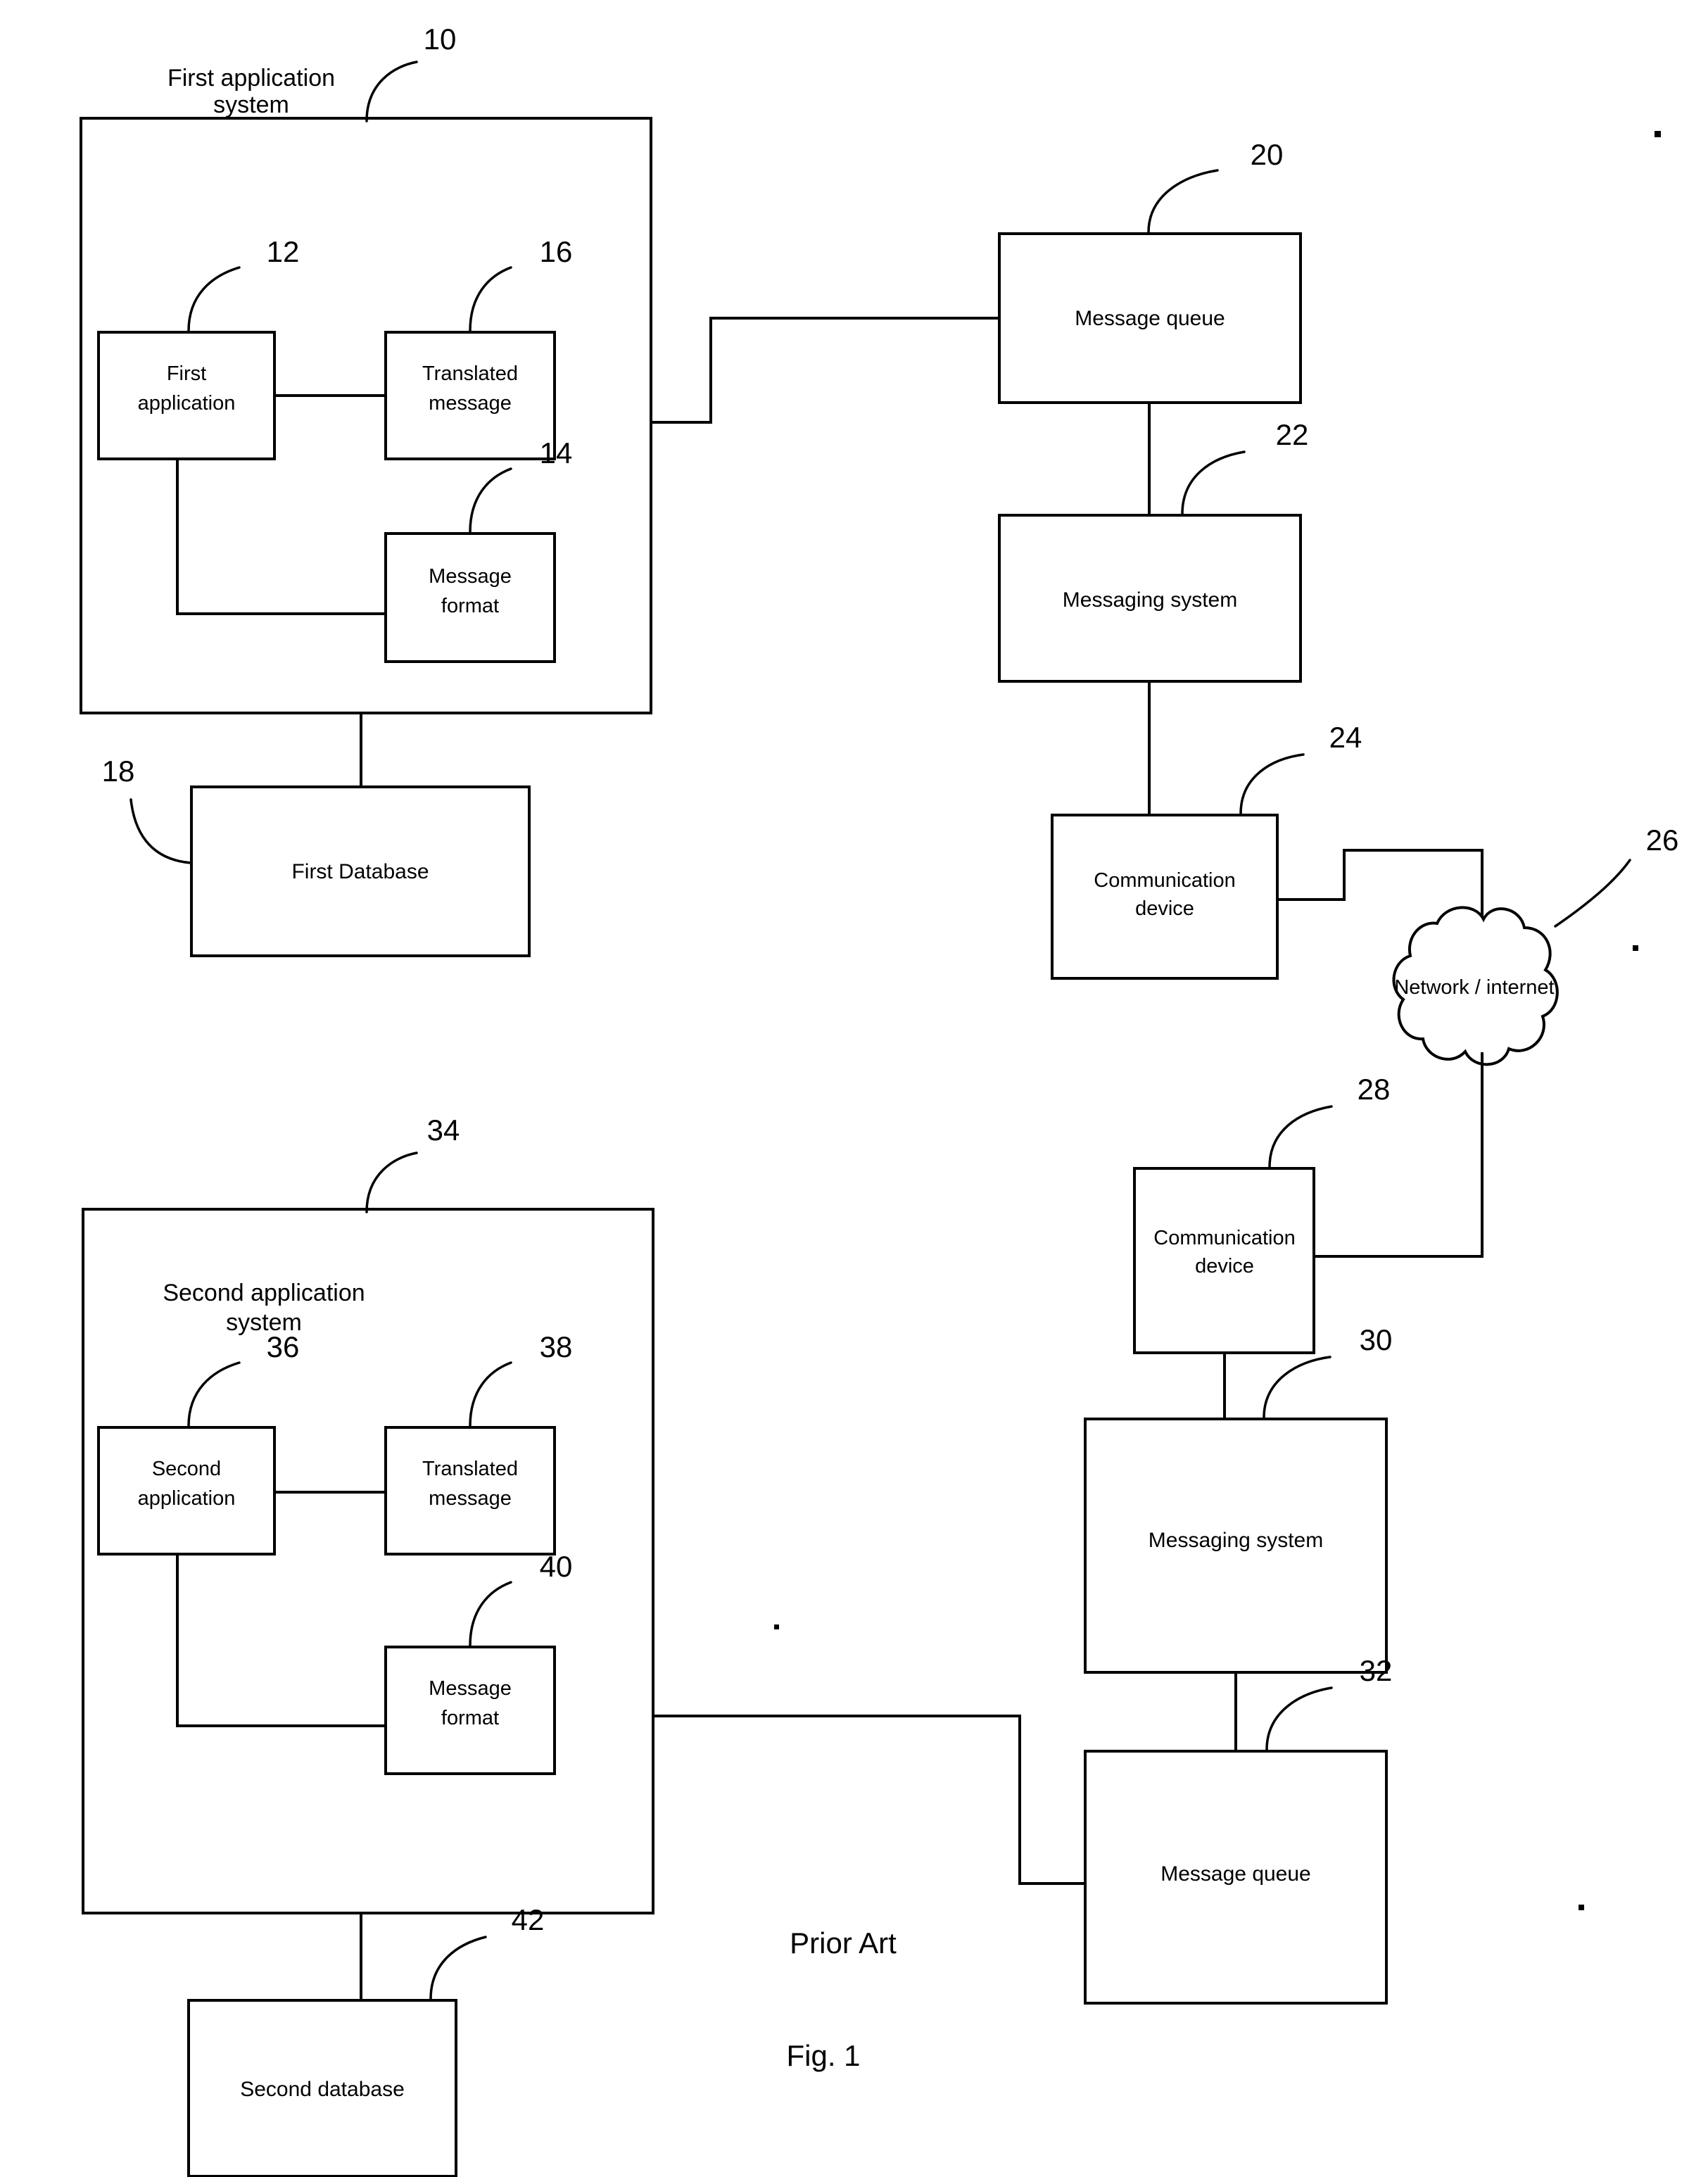 The width and height of the screenshot is (1708, 2177). I want to click on scan-speck-mid-right, so click(1635, 948).